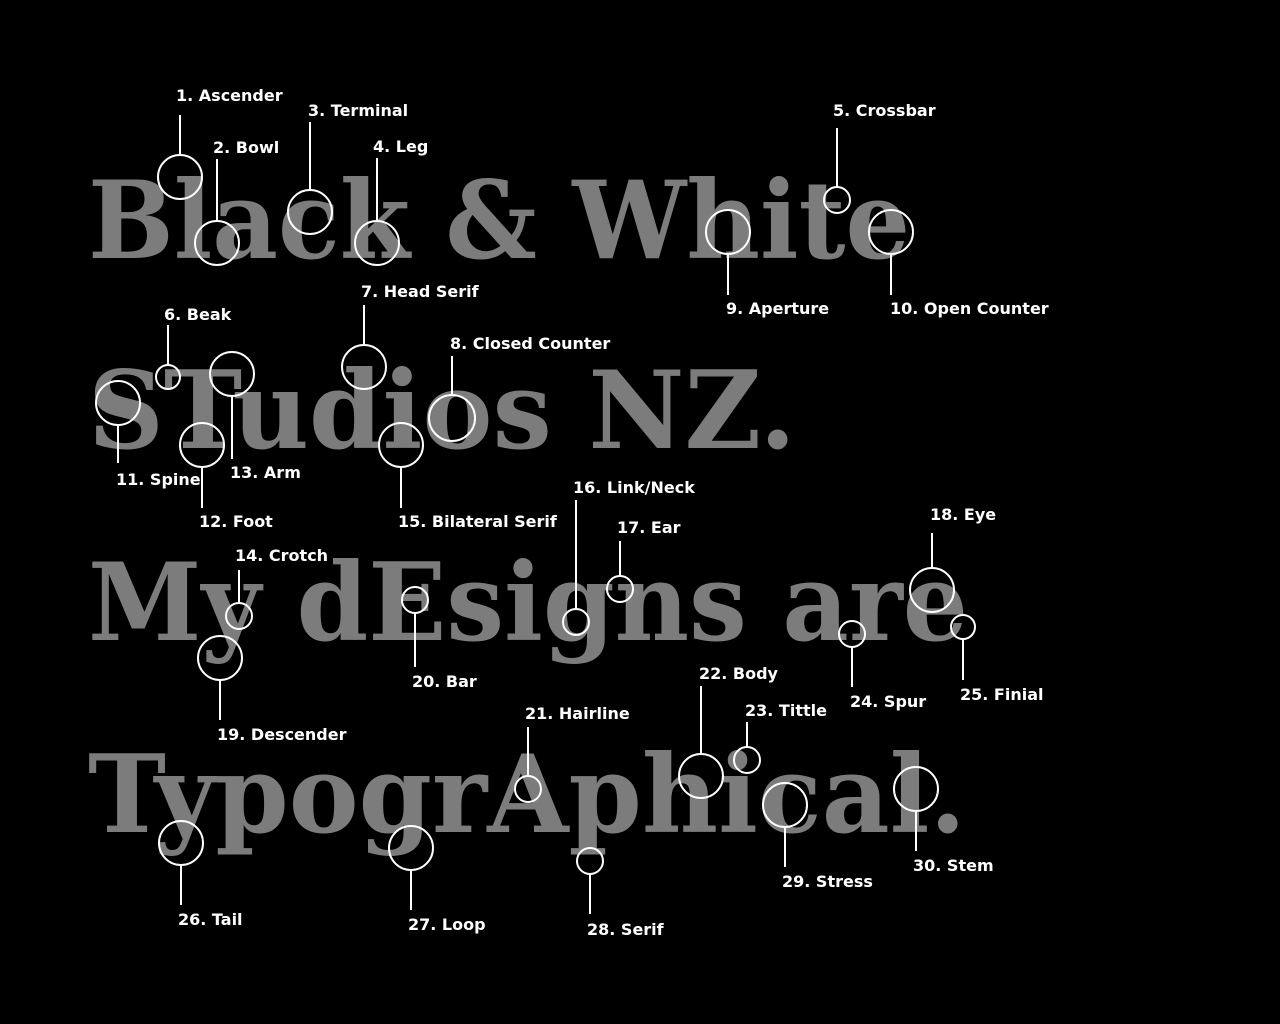  Describe the element at coordinates (447, 924) in the screenshot. I see `callout-label: 27. Loop` at that location.